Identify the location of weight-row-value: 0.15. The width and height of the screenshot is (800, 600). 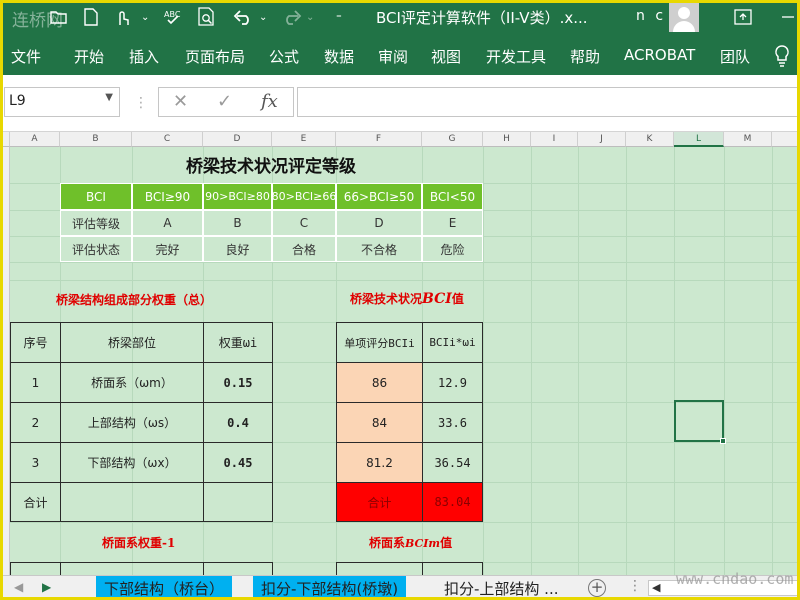
(238, 382).